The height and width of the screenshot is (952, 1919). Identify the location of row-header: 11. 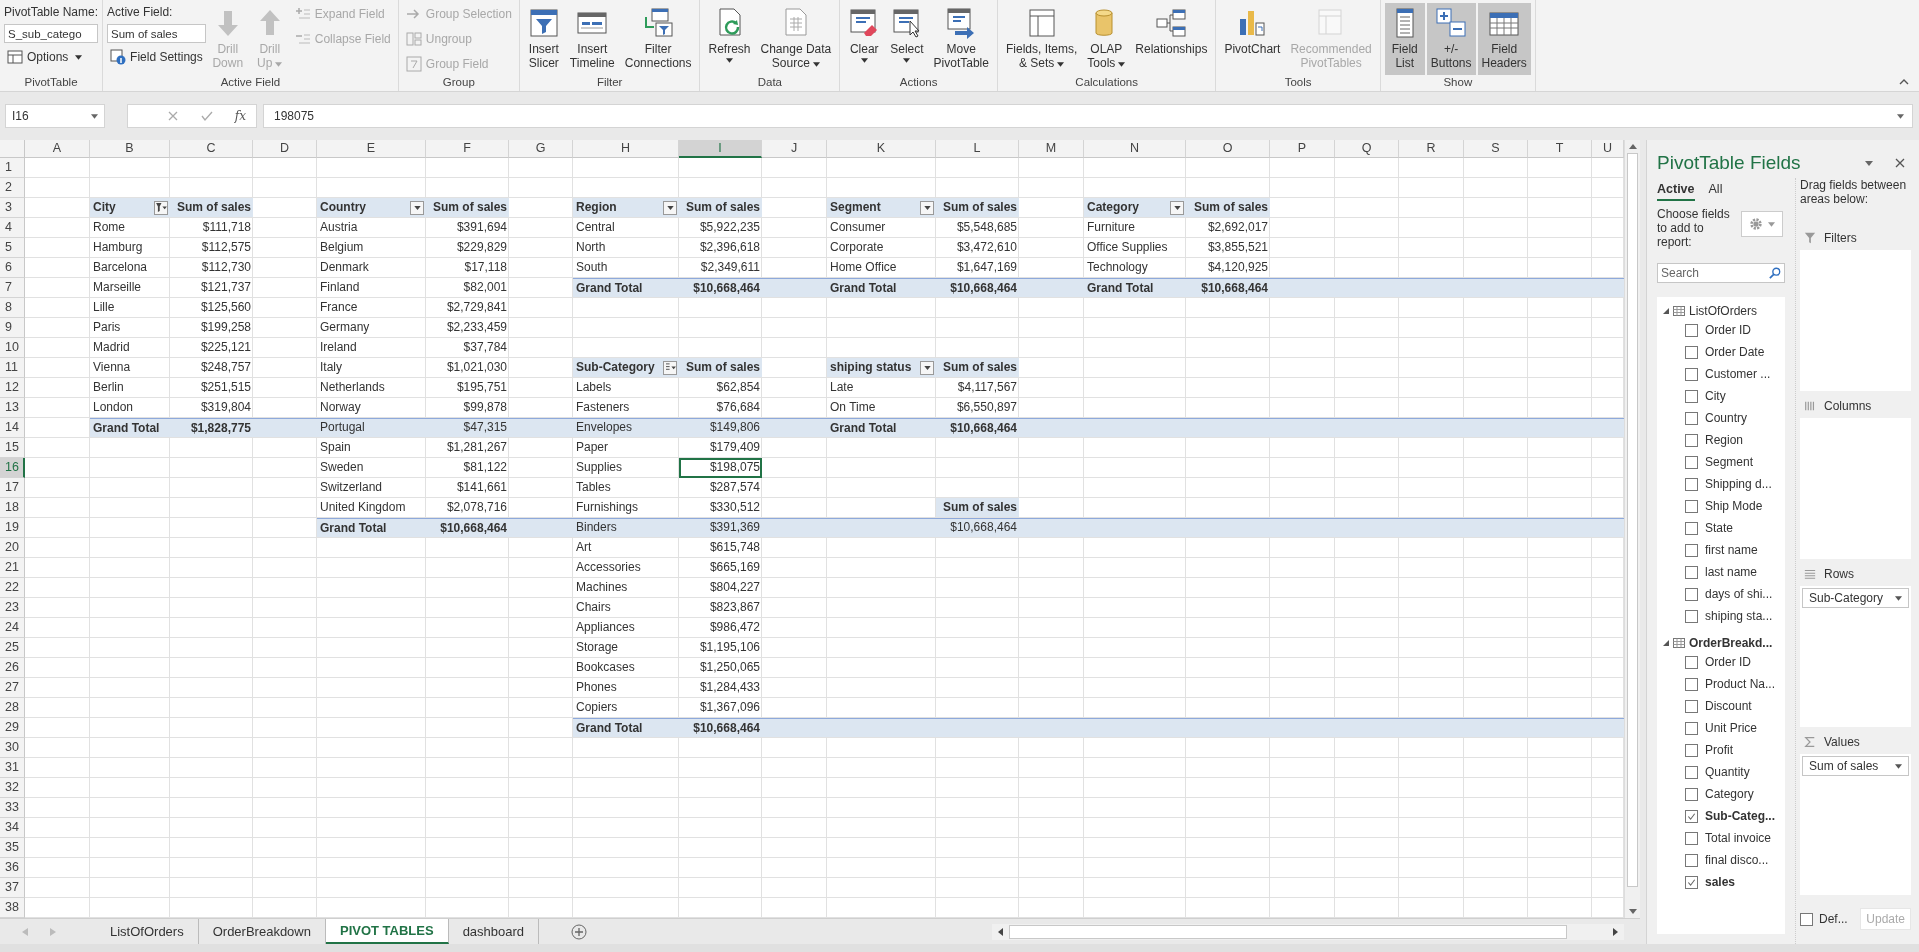
(12, 368).